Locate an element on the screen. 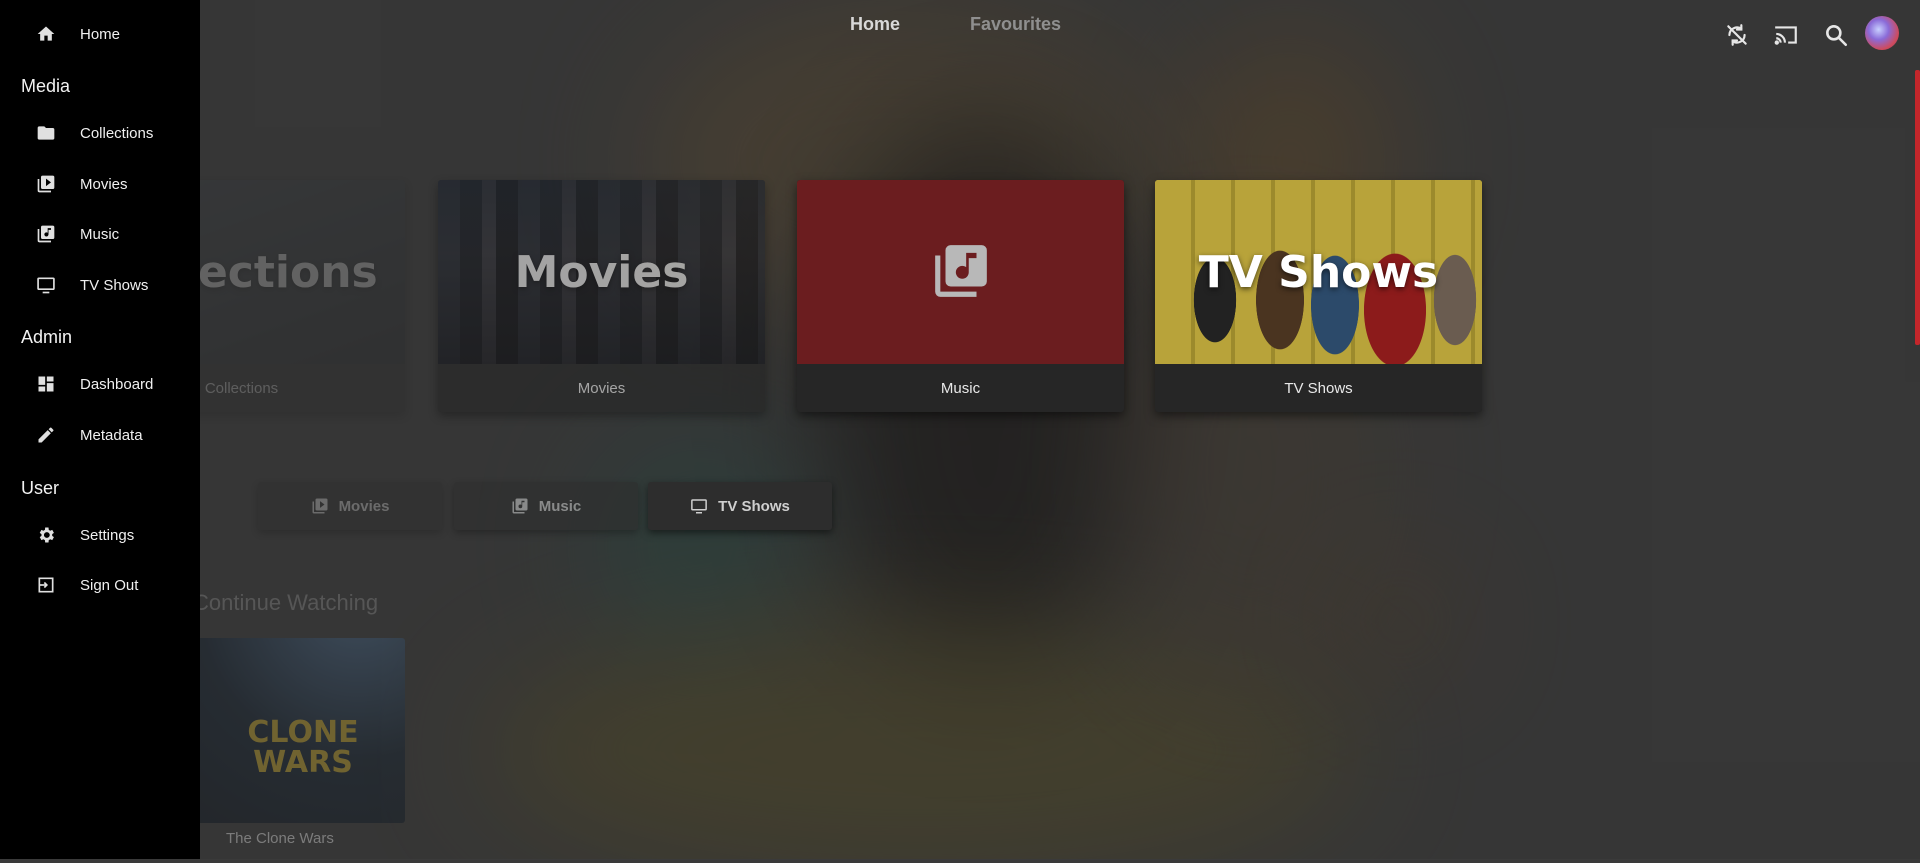 The width and height of the screenshot is (1920, 863). sidebar-item-label: Metadata is located at coordinates (111, 435).